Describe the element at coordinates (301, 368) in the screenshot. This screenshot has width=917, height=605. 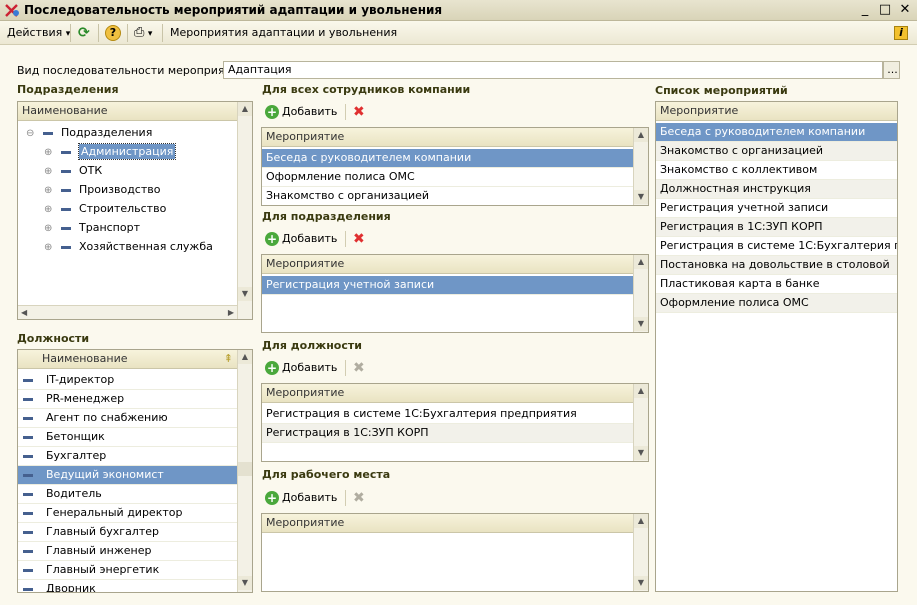
I see `position-add-button: + Добавить` at that location.